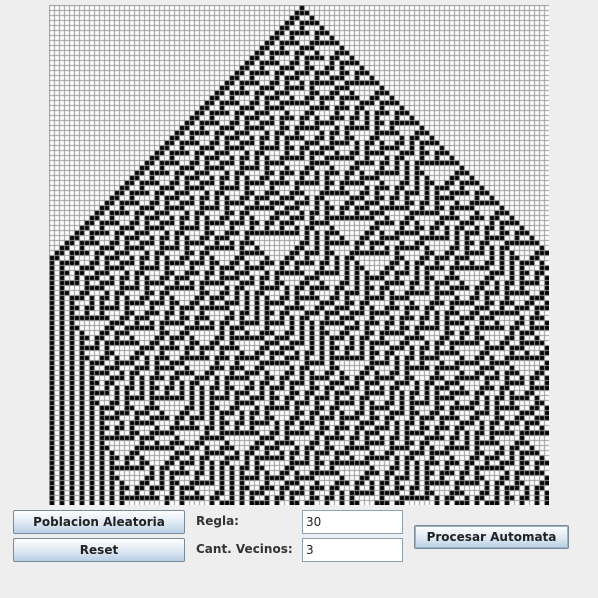 This screenshot has width=598, height=598. I want to click on reset-button: Reset, so click(99, 550).